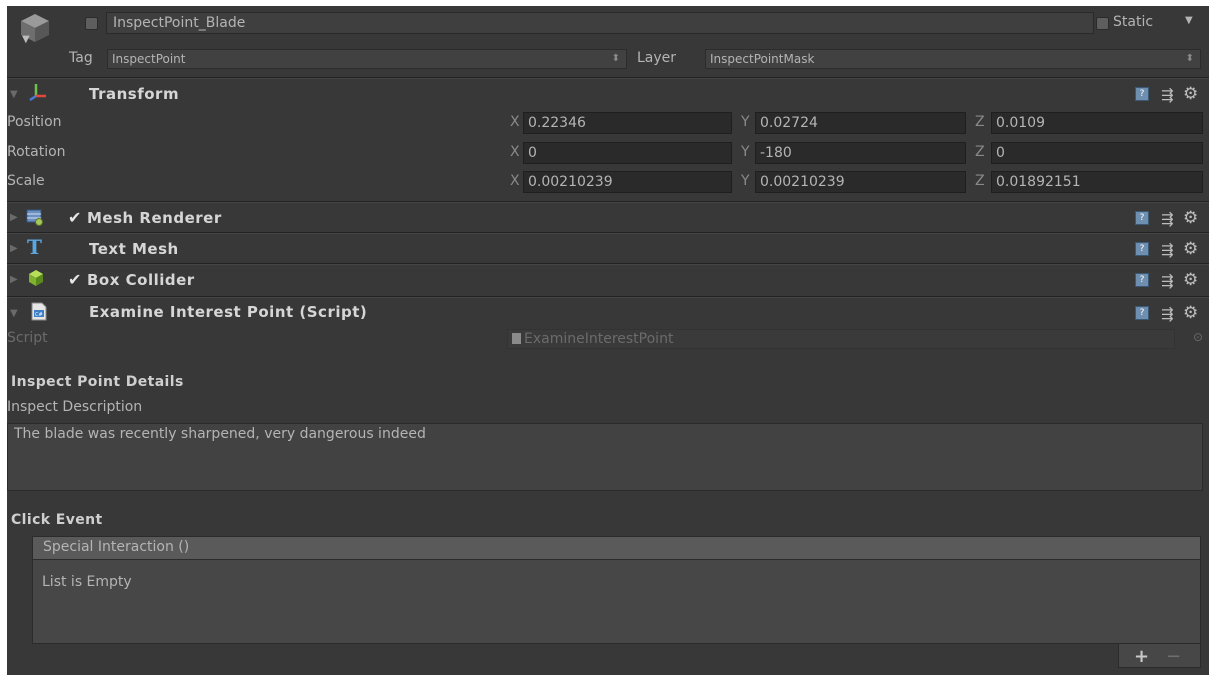  What do you see at coordinates (81, 58) in the screenshot?
I see `tag-label: Tag` at bounding box center [81, 58].